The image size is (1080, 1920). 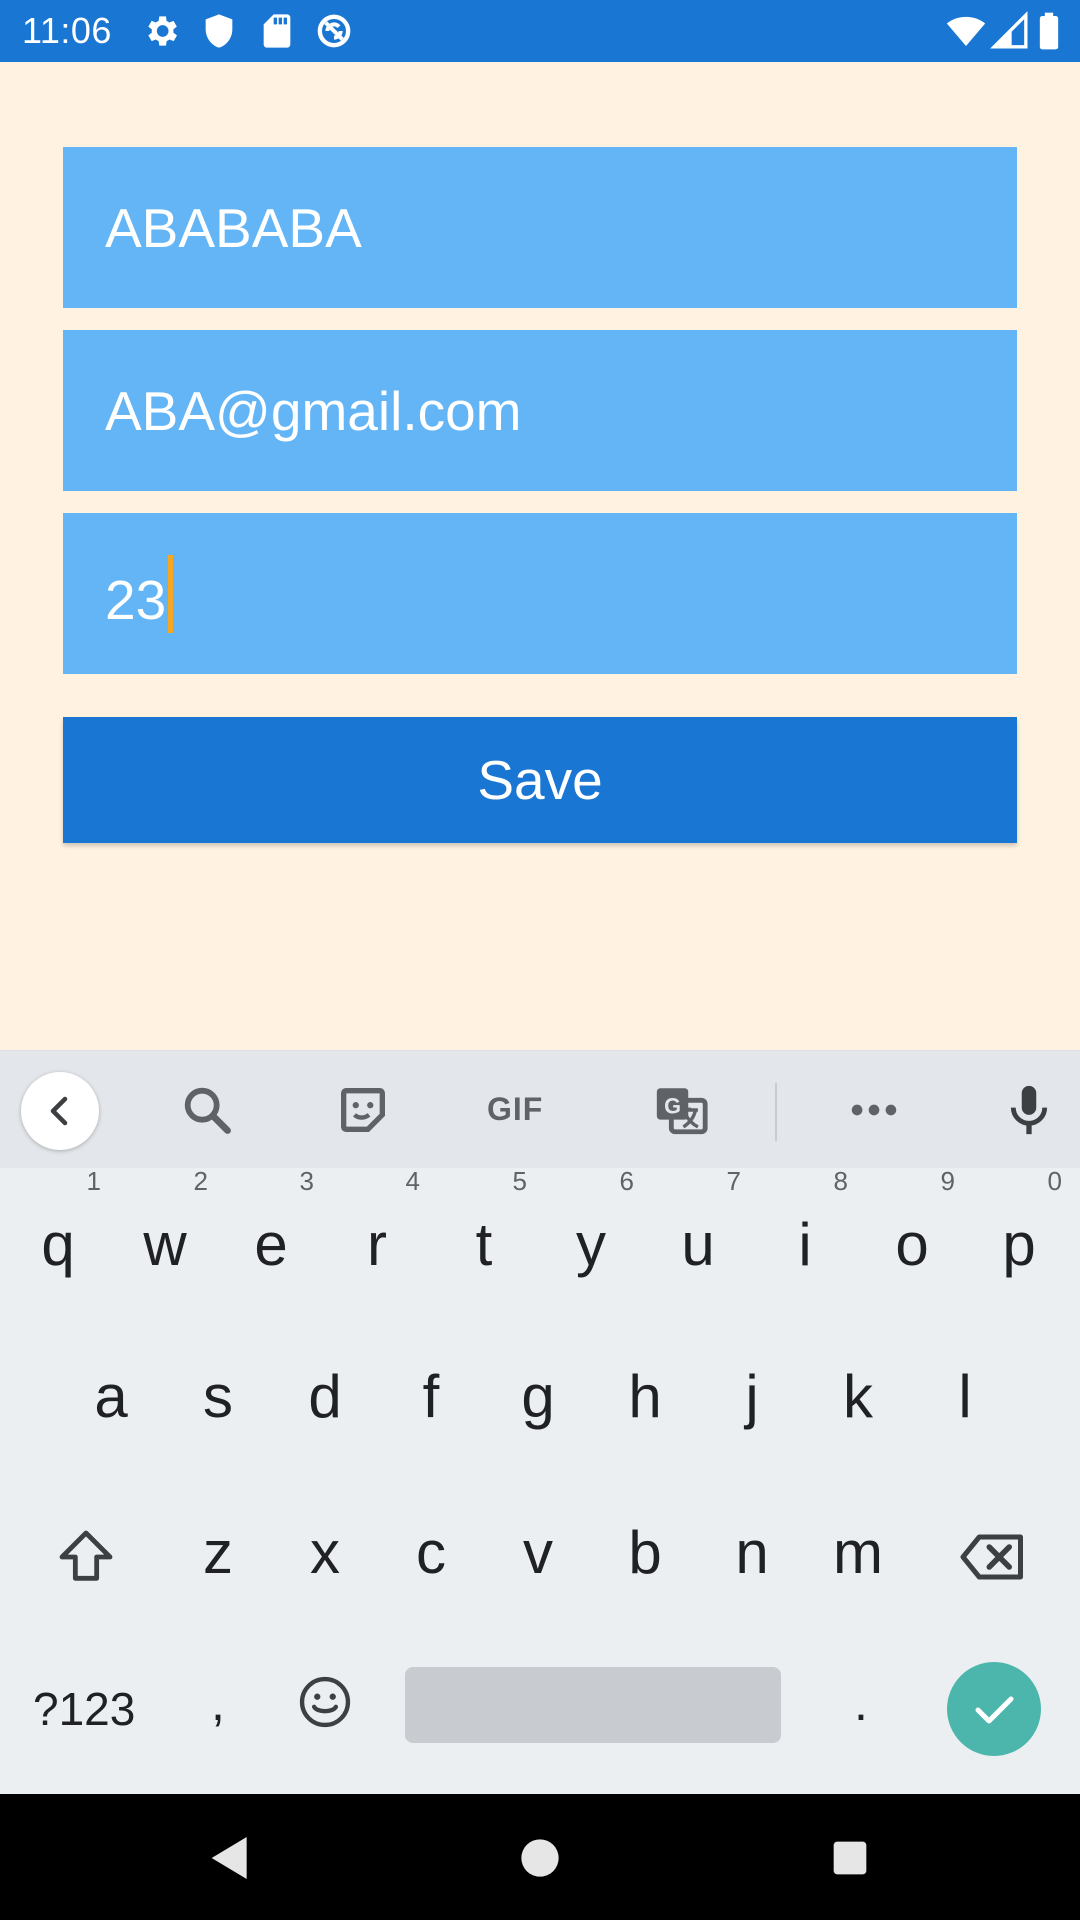 I want to click on status-bar: 11:06, so click(x=540, y=31).